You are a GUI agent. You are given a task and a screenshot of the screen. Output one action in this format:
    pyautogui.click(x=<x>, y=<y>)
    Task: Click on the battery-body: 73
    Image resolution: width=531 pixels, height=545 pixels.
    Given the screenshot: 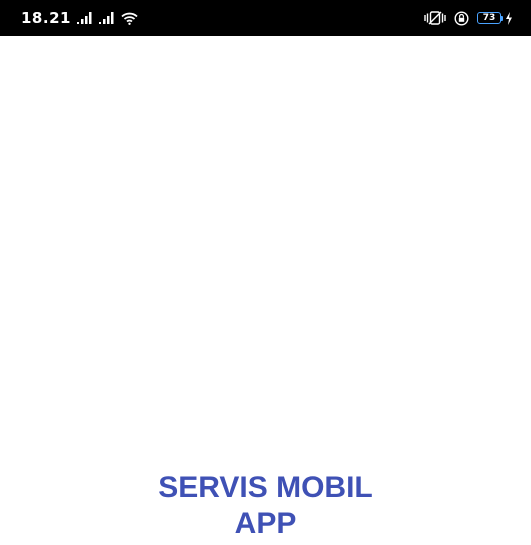 What is the action you would take?
    pyautogui.click(x=489, y=18)
    